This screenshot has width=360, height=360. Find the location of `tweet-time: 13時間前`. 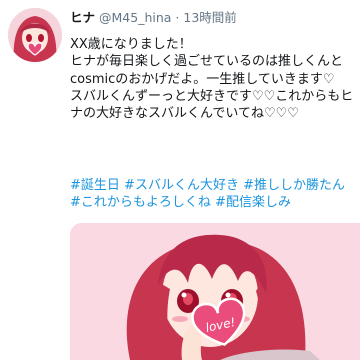

tweet-time: 13時間前 is located at coordinates (209, 17).